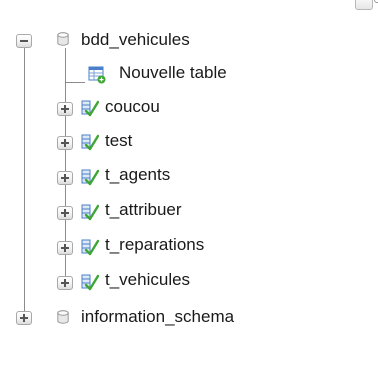 This screenshot has height=374, width=378. Describe the element at coordinates (118, 141) in the screenshot. I see `table-name: test` at that location.